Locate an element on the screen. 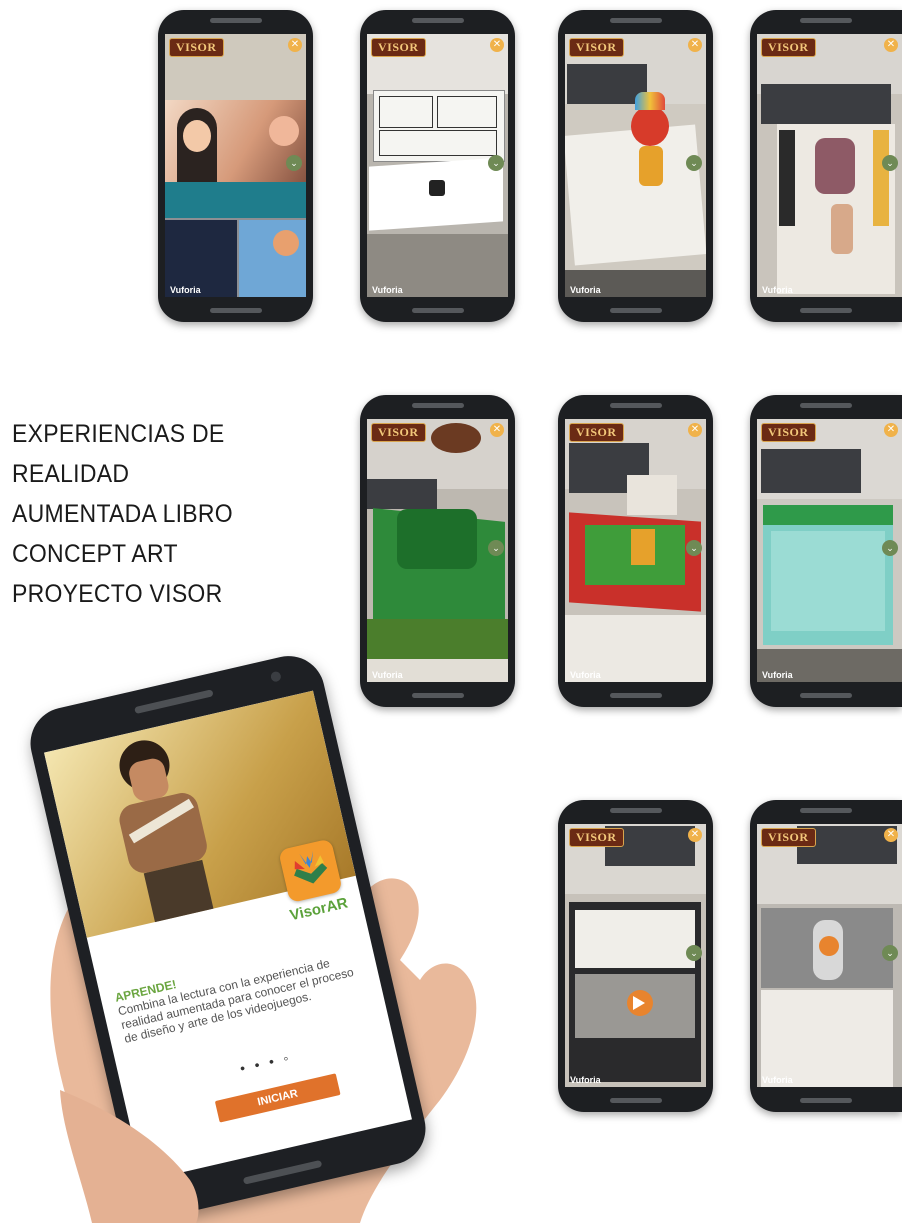 The width and height of the screenshot is (902, 1223). hero-illustration is located at coordinates (200, 814).